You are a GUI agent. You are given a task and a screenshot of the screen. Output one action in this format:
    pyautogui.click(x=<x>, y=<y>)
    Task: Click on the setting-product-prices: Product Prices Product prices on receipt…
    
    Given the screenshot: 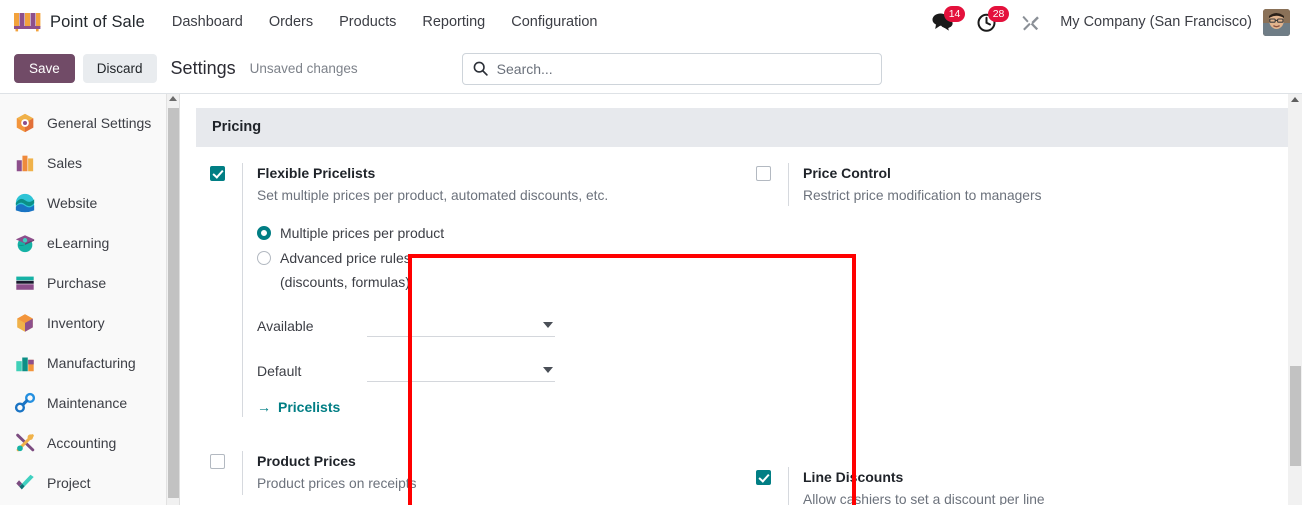 What is the action you would take?
    pyautogui.click(x=469, y=472)
    